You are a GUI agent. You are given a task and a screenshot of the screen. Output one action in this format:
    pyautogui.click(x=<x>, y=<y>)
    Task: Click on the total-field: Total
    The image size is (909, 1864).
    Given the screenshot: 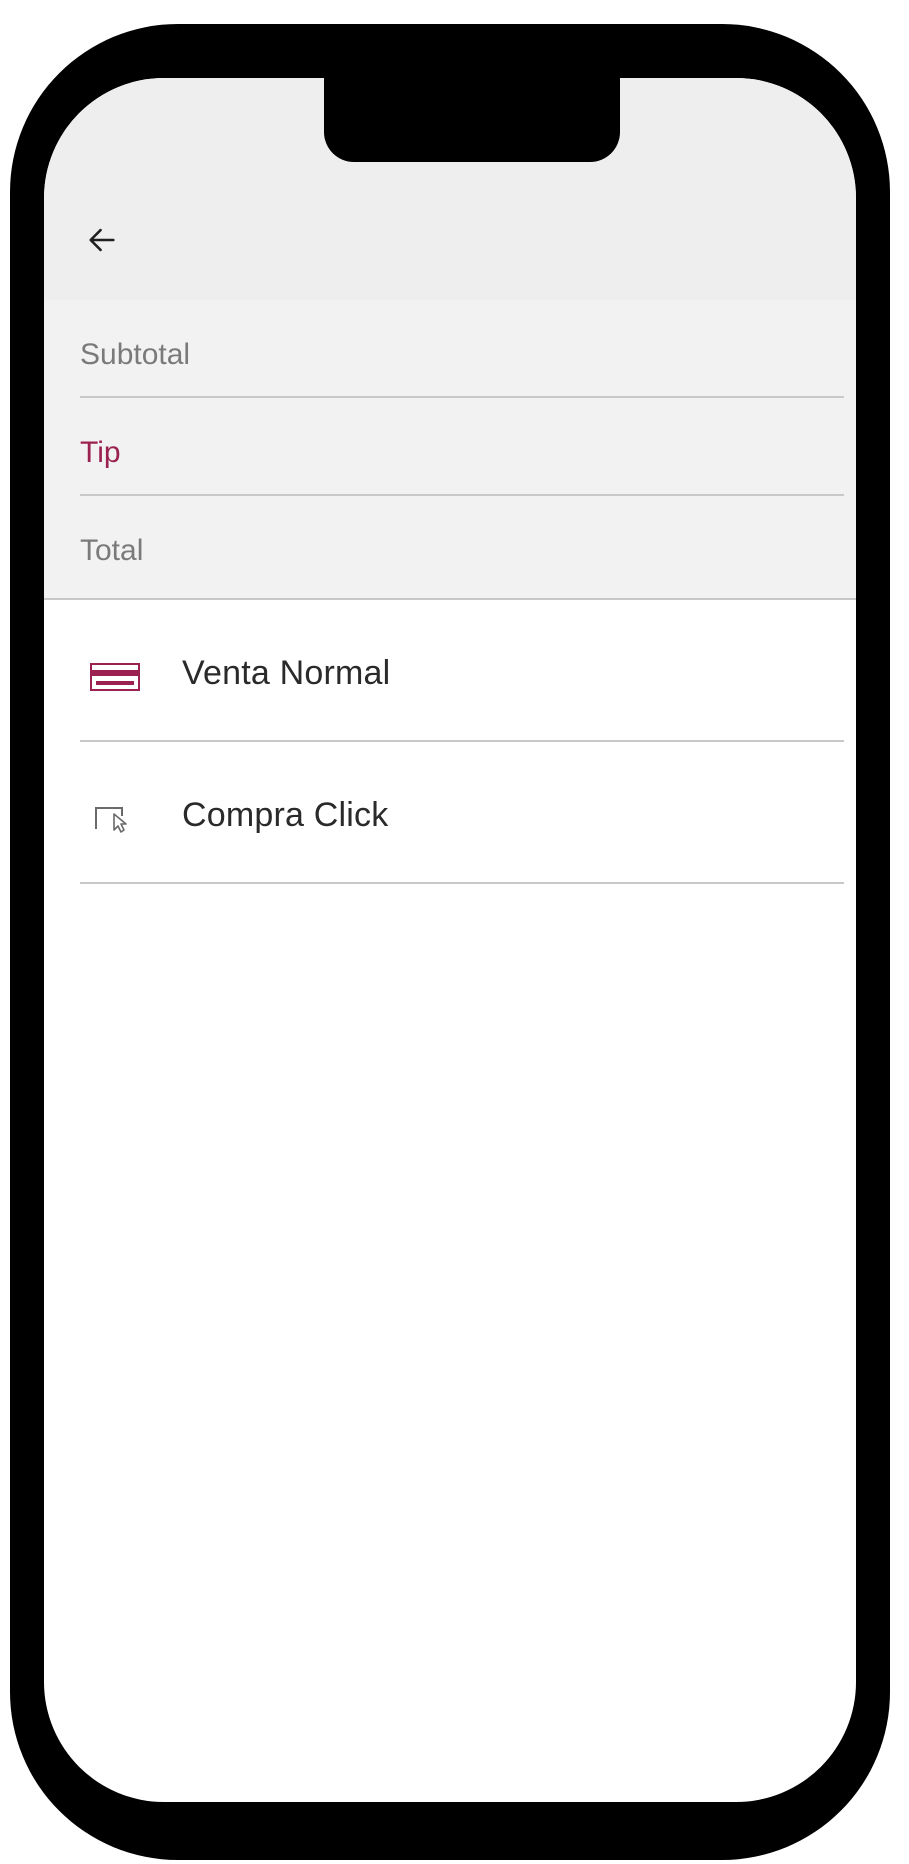 What is the action you would take?
    pyautogui.click(x=462, y=545)
    